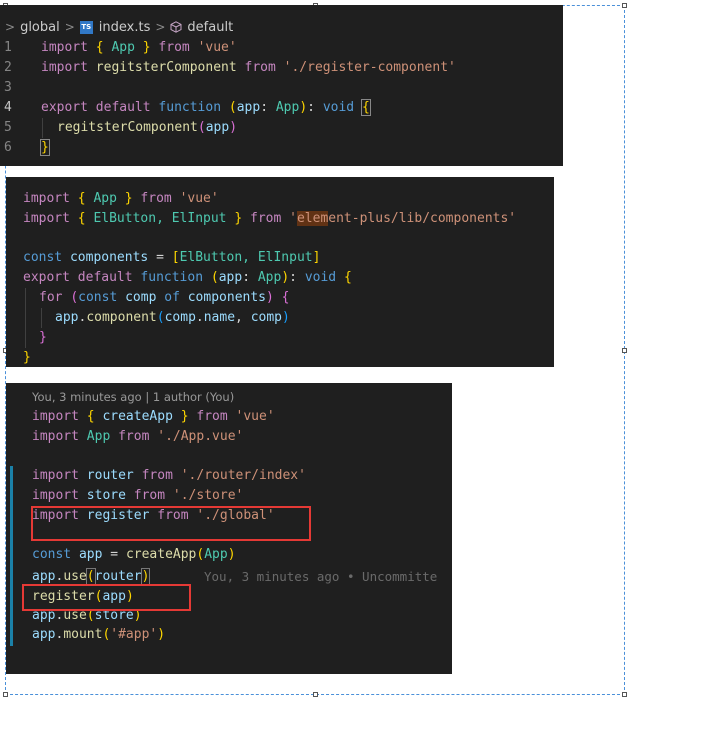 The height and width of the screenshot is (737, 708). What do you see at coordinates (133, 397) in the screenshot?
I see `codelens-blame: You, 3 minutes ago | 1 author (You)` at bounding box center [133, 397].